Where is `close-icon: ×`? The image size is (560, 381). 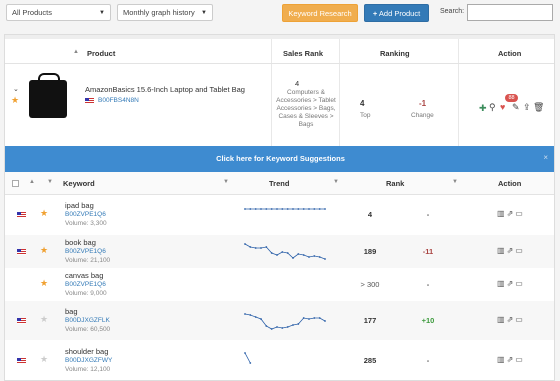
close-icon: × is located at coordinates (545, 157).